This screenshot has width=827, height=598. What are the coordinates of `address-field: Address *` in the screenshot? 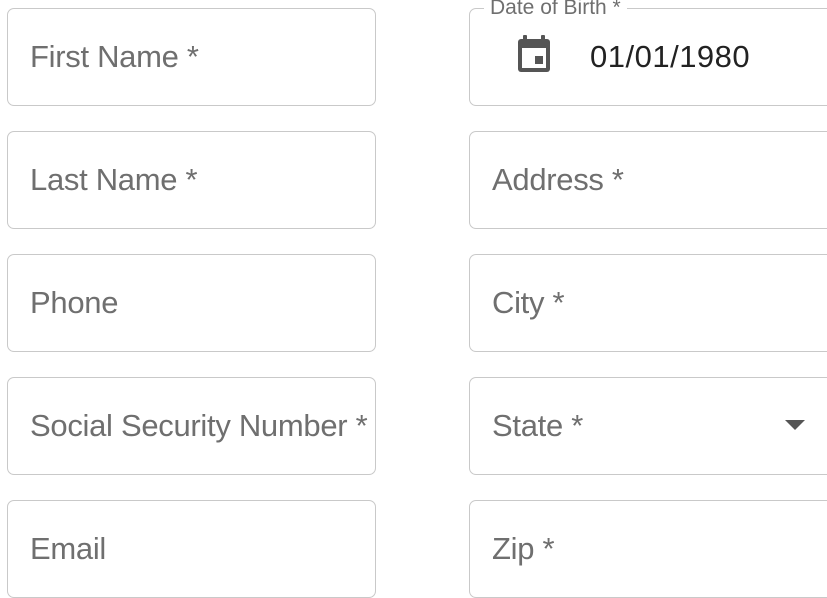 It's located at (648, 180).